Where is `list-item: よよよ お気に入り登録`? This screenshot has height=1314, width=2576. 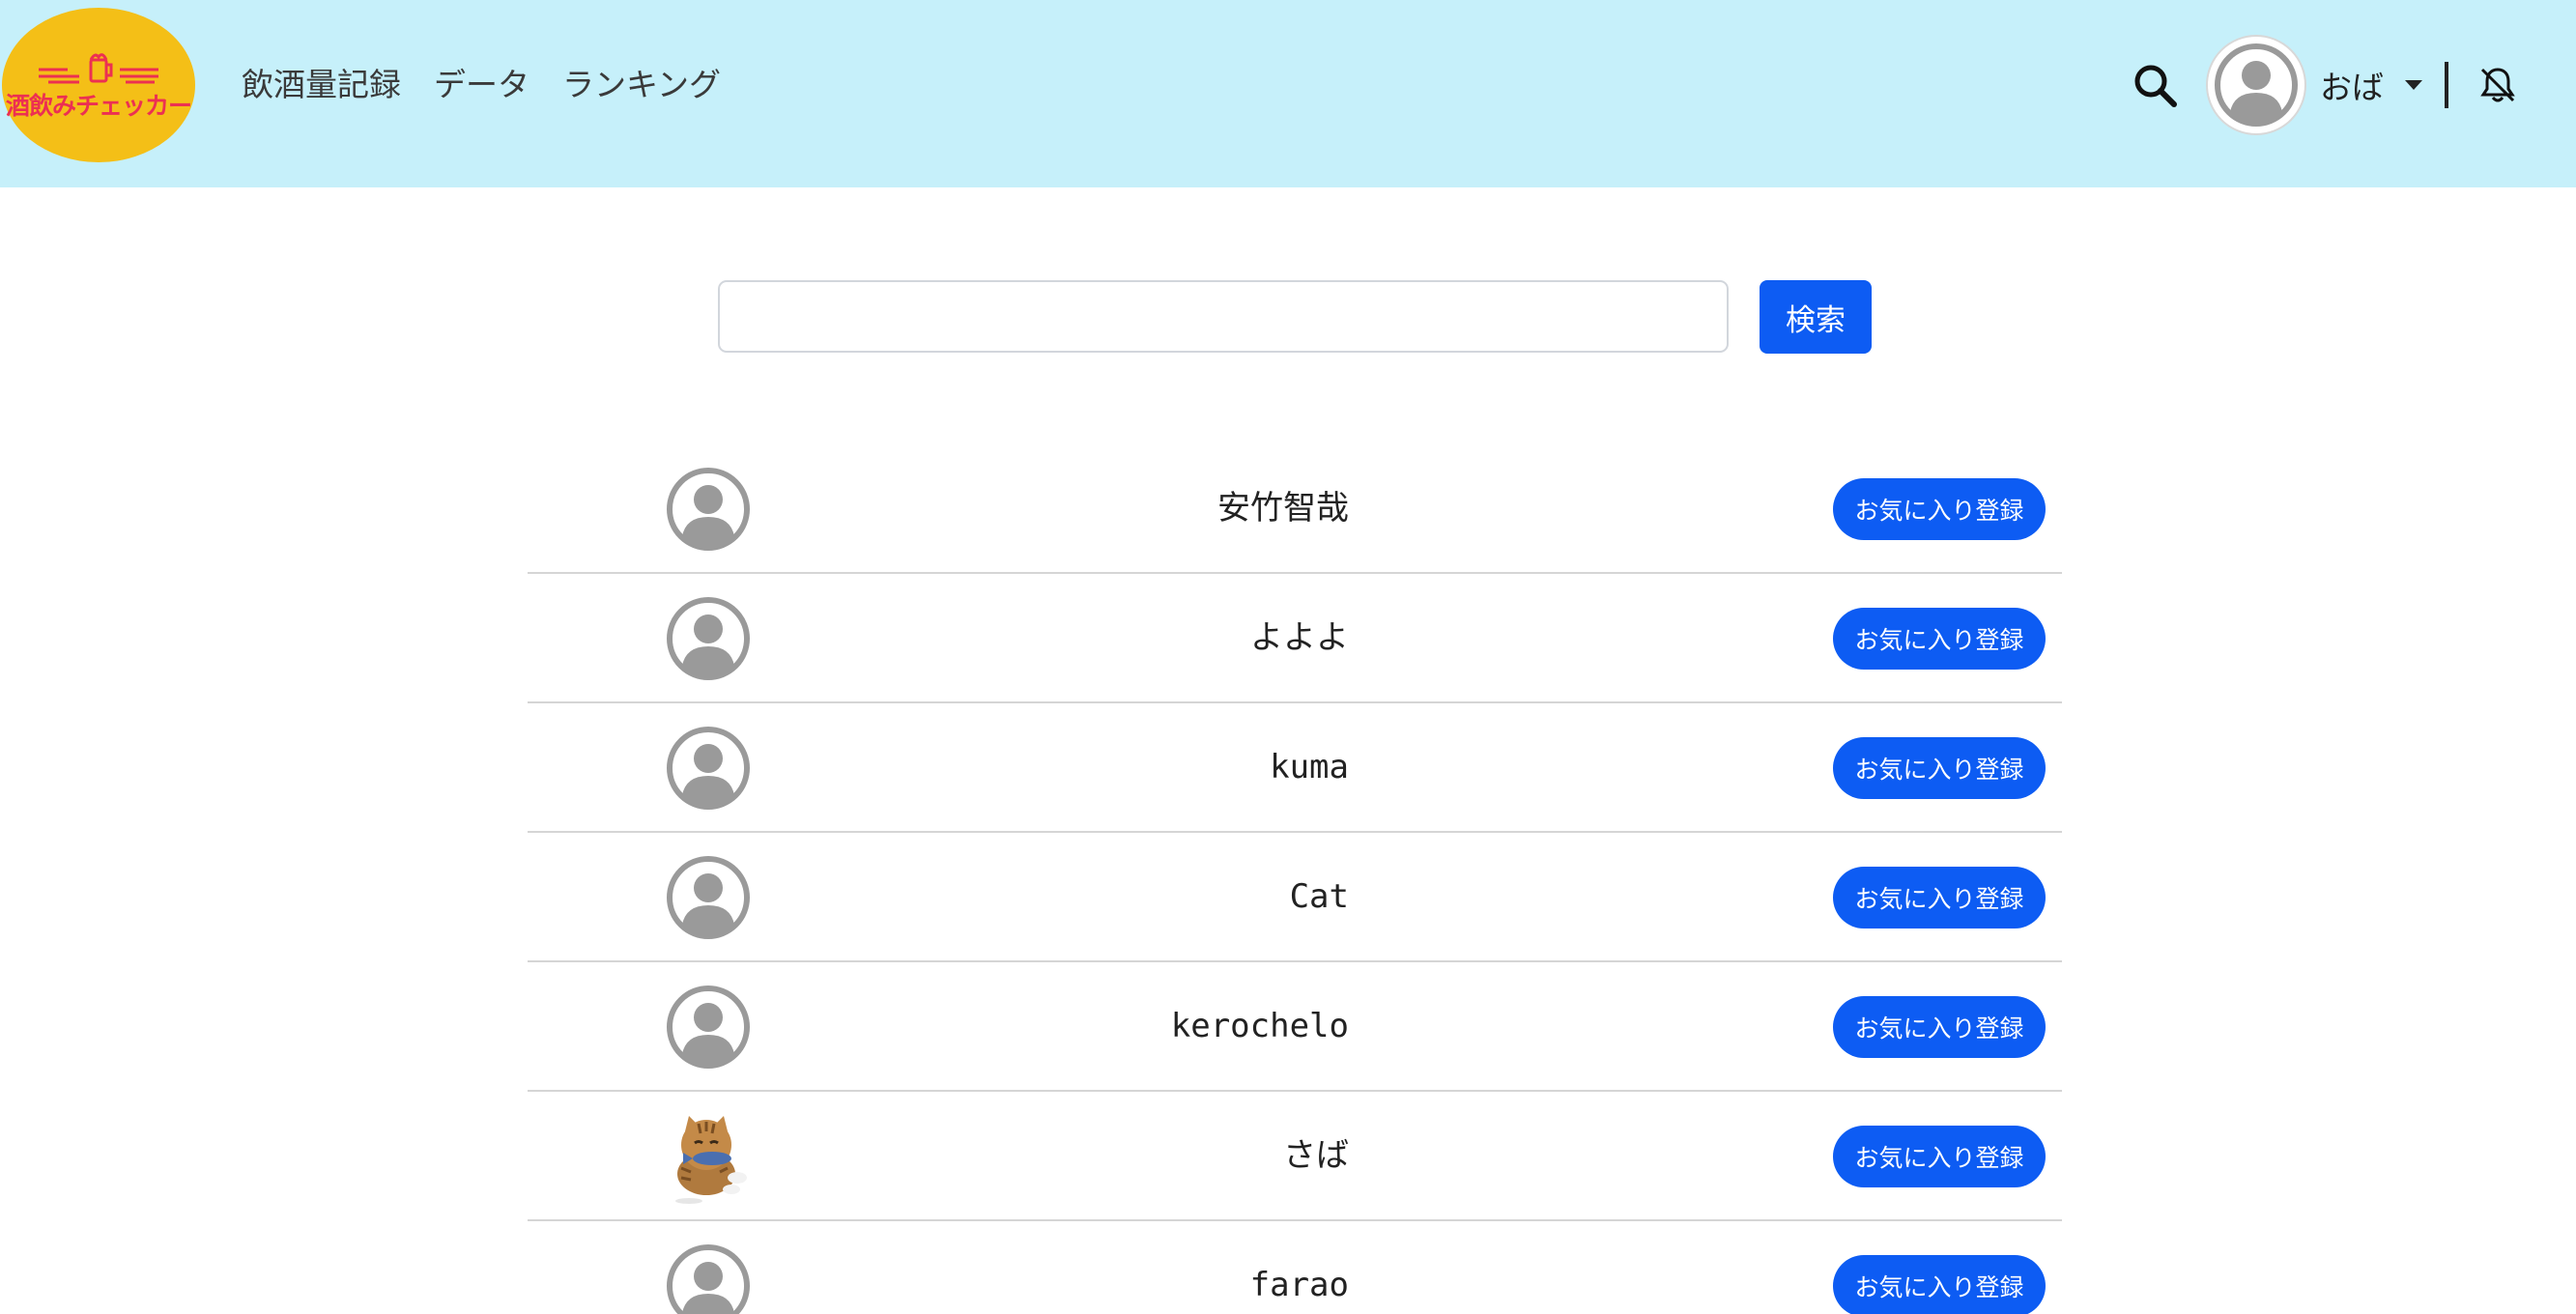 list-item: よよよ お気に入り登録 is located at coordinates (1295, 638).